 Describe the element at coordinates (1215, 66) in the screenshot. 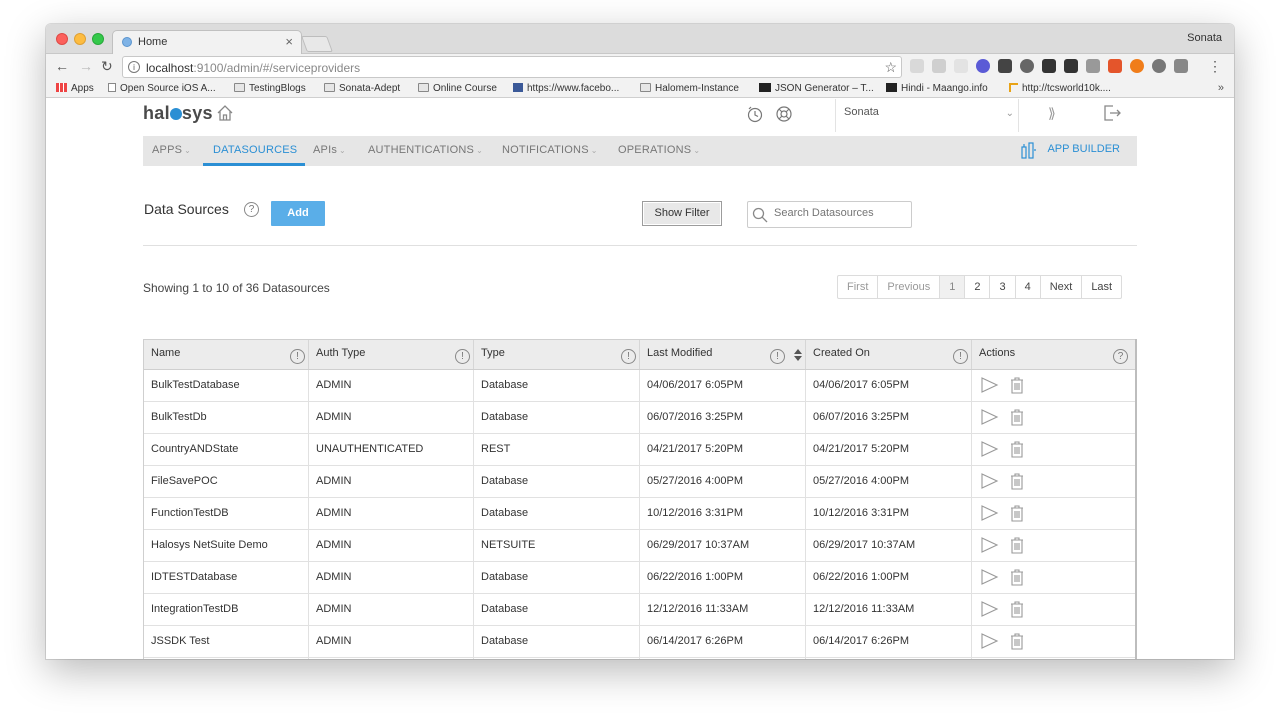

I see `browser-menu-icon: ⋮` at that location.